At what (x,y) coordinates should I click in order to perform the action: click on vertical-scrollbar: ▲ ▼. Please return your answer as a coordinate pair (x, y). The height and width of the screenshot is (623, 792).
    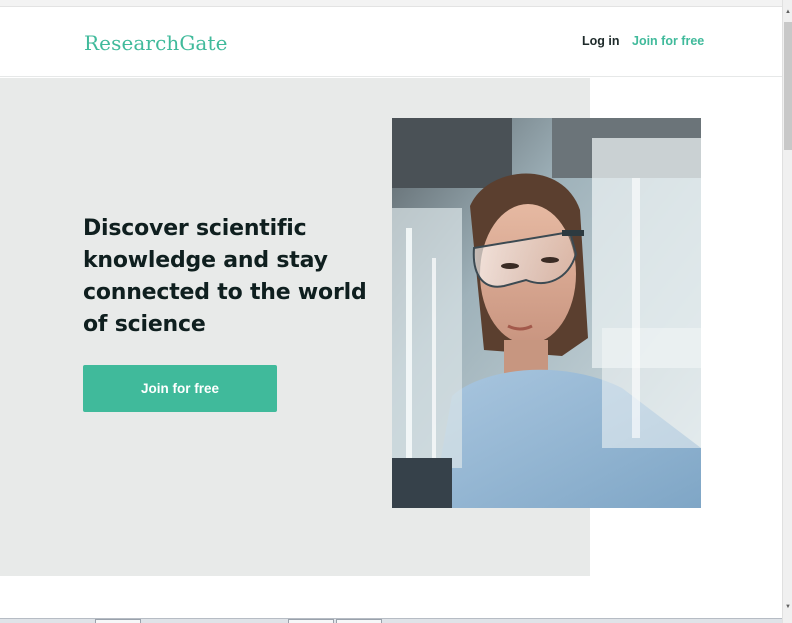
    Looking at the image, I should click on (787, 311).